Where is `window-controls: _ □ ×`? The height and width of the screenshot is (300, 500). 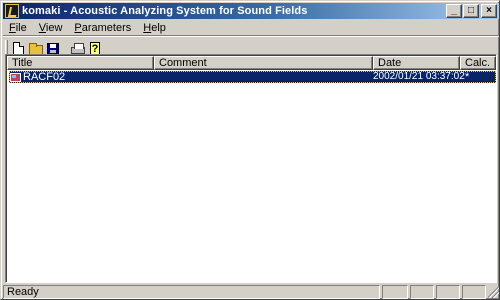 window-controls: _ □ × is located at coordinates (471, 11).